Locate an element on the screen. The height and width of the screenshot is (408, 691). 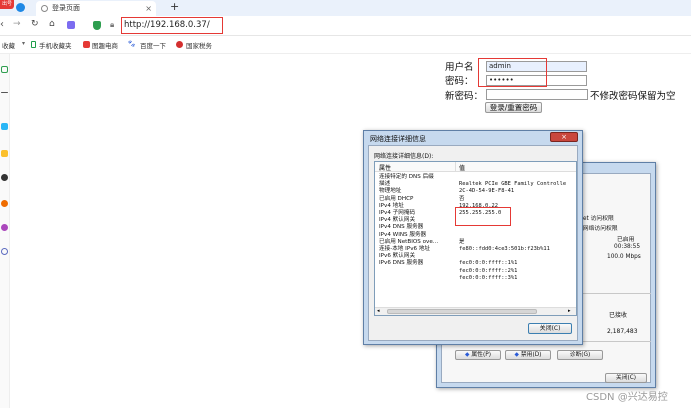
browser-toolbar: ‹ → ↻ ⌂ 🔒︎ http://192.168.0.37/ is located at coordinates (345, 26).